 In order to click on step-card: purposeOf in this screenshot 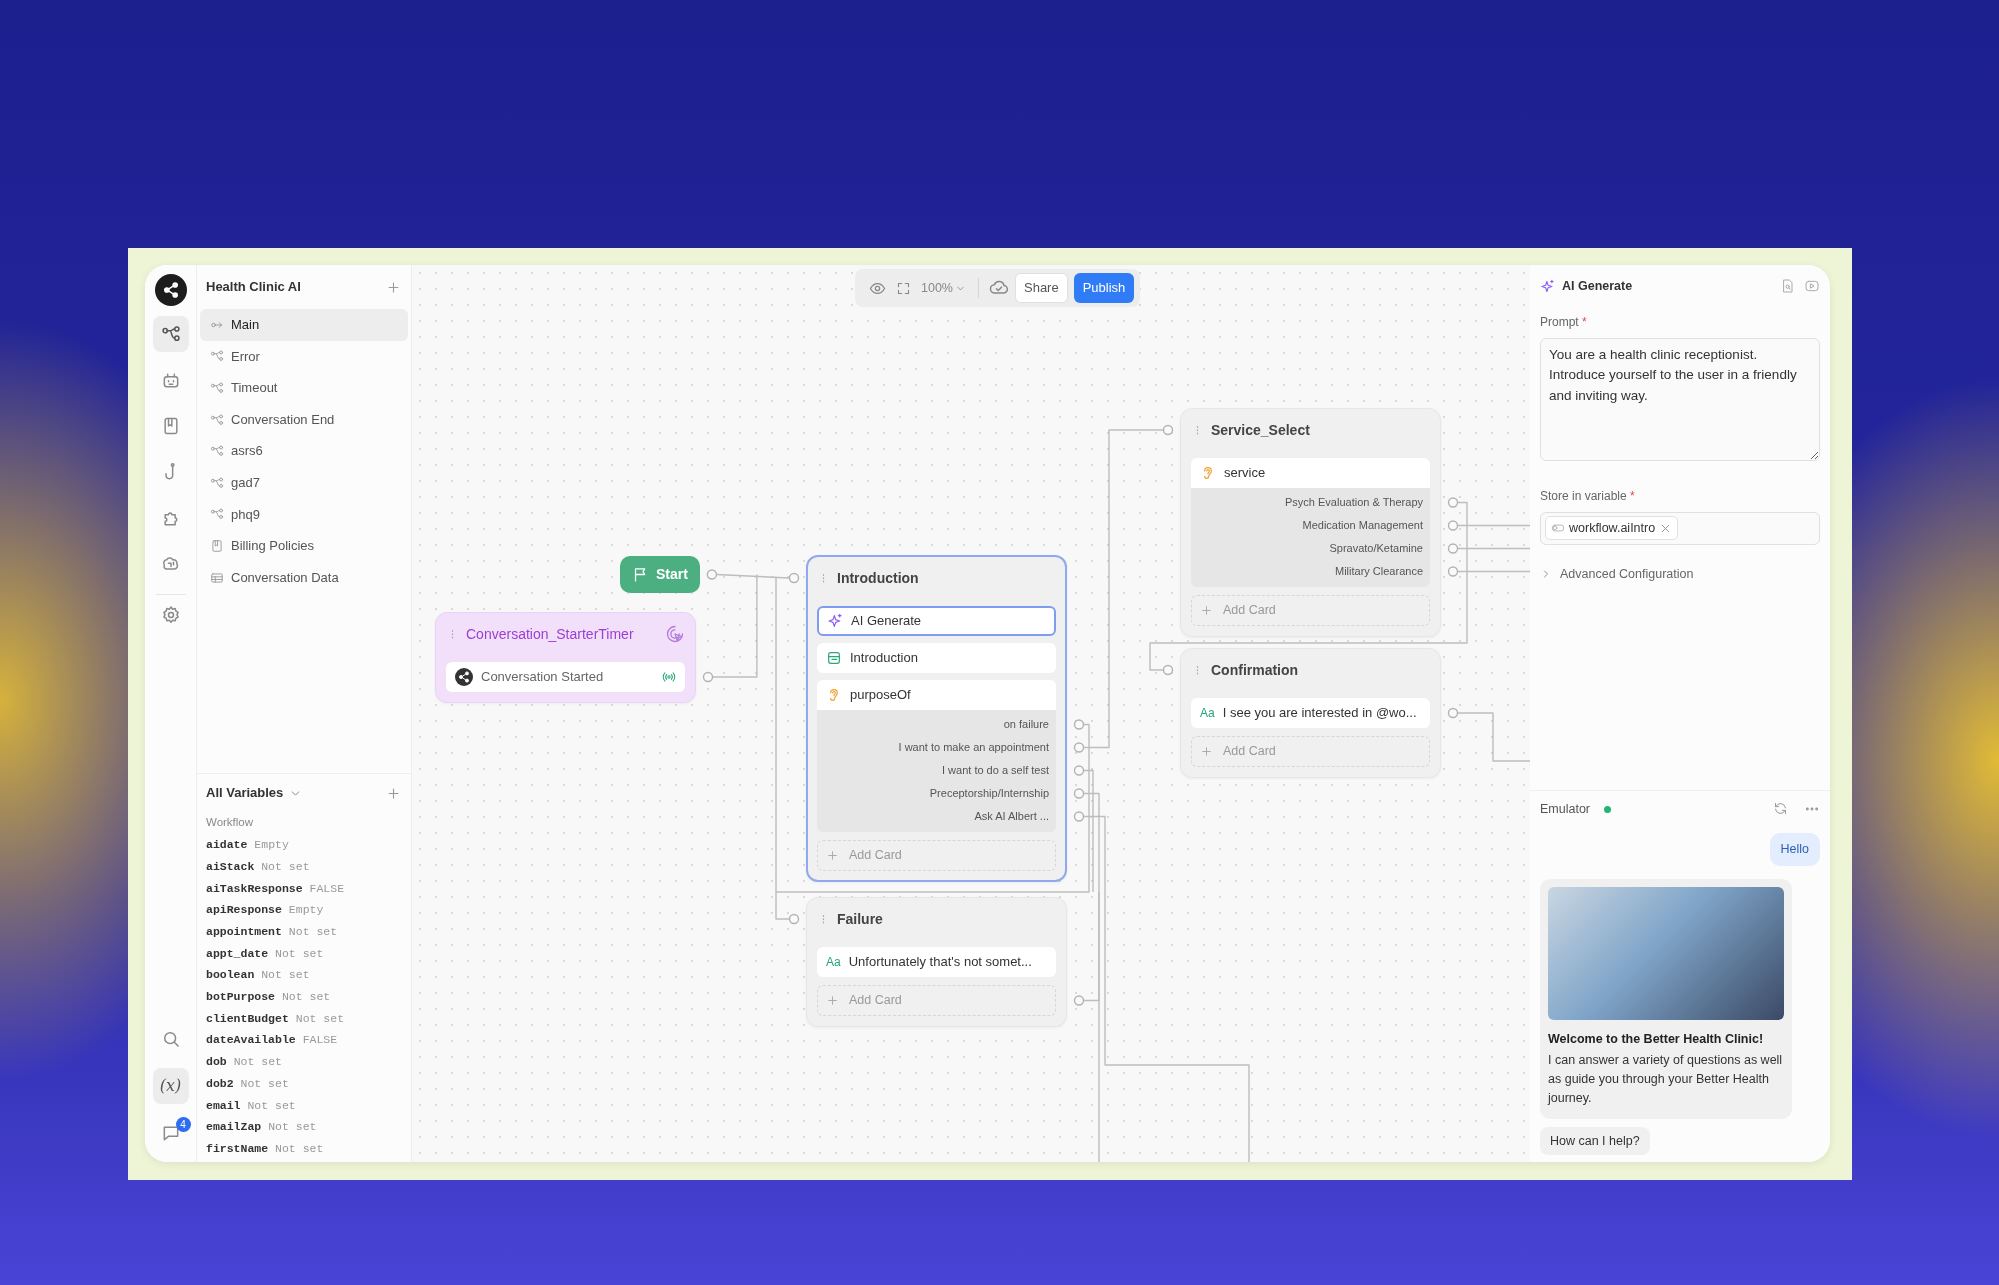, I will do `click(936, 695)`.